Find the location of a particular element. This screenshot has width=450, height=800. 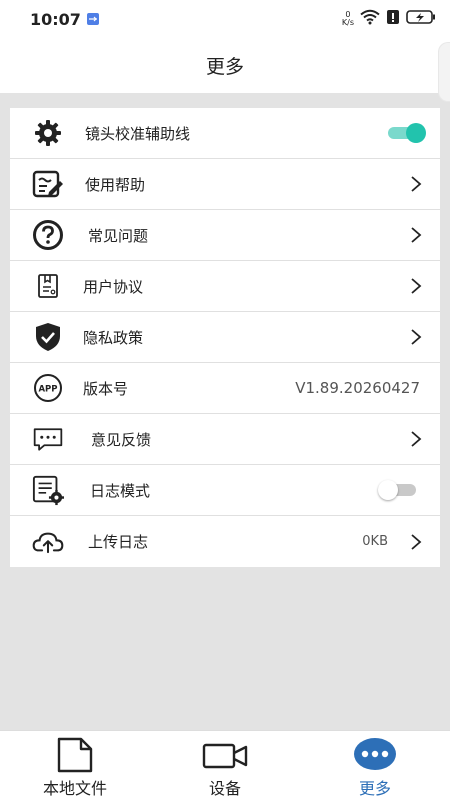

log-settings-icon is located at coordinates (48, 490).